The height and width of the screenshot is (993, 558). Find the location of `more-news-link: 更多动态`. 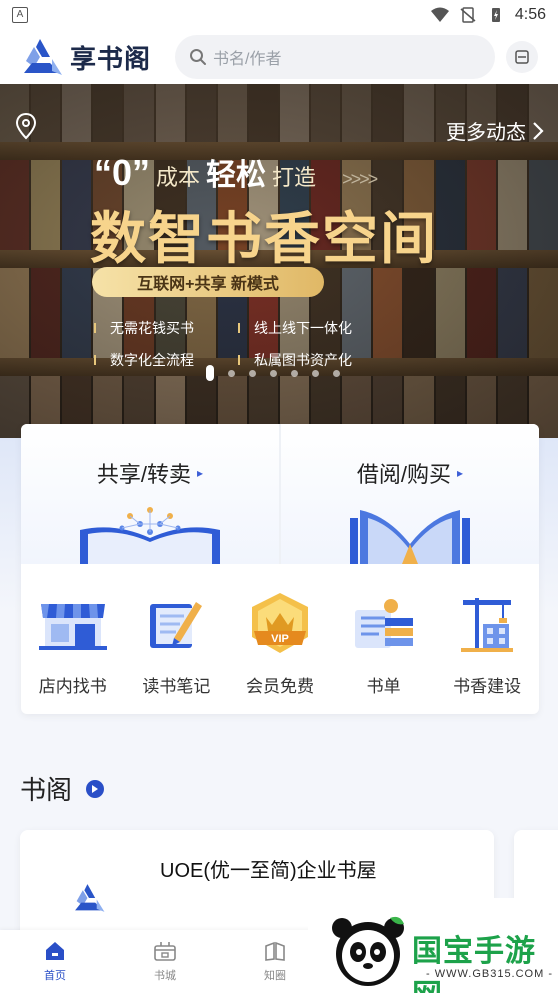

more-news-link: 更多动态 is located at coordinates (495, 130).